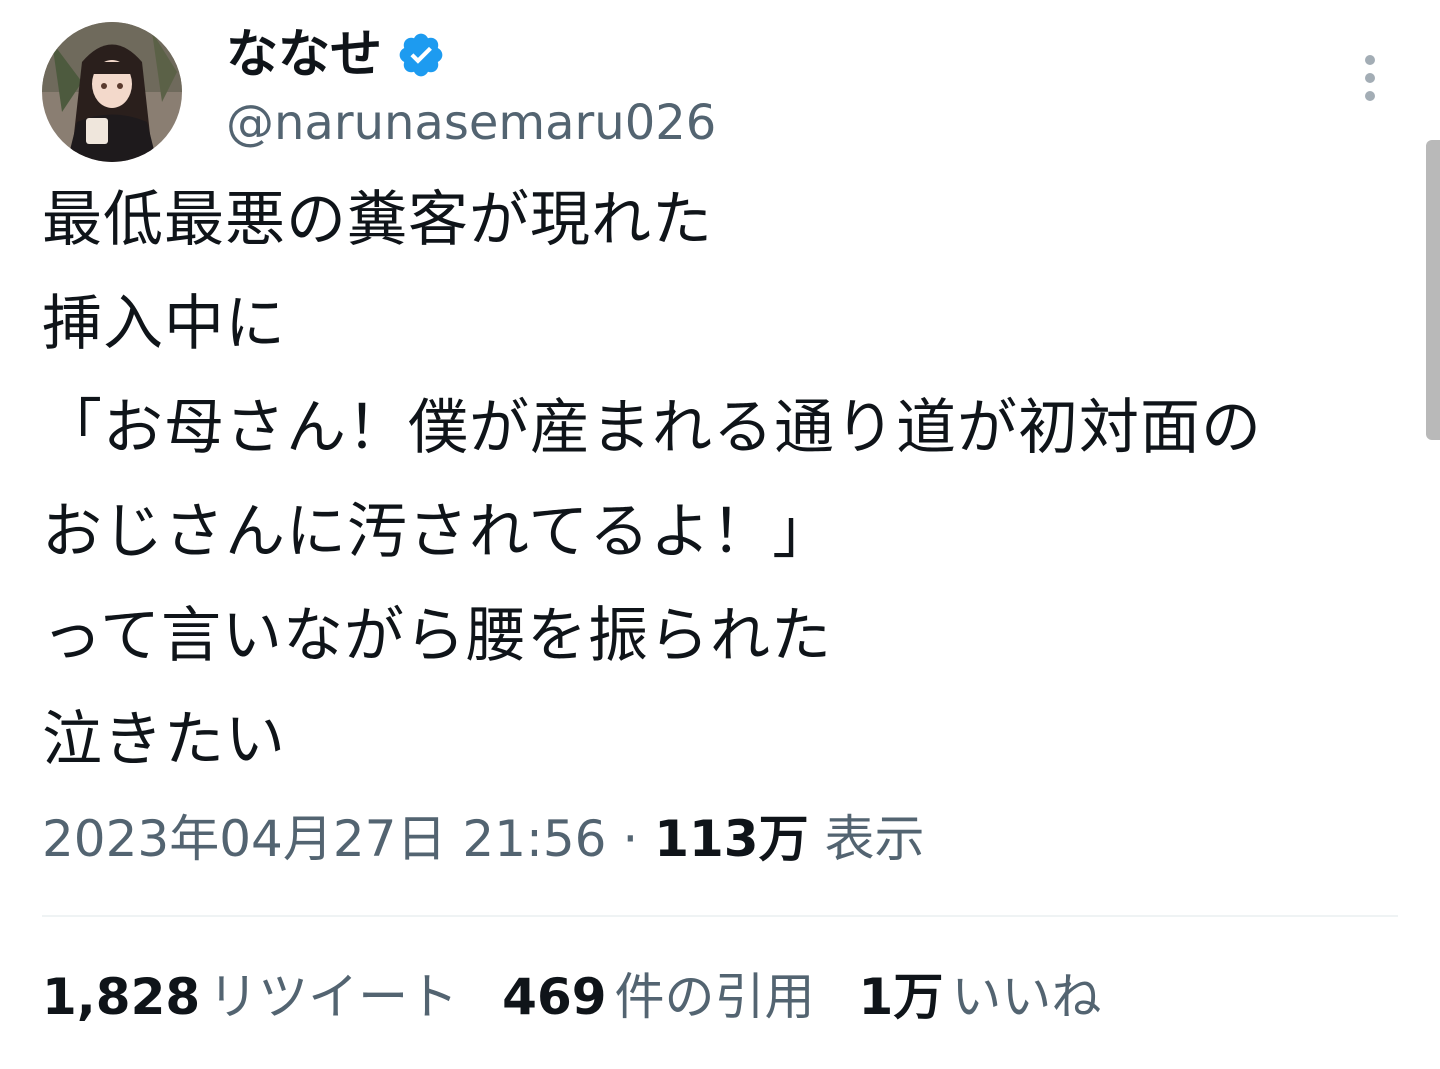 Image resolution: width=1440 pixels, height=1069 pixels. What do you see at coordinates (333, 997) in the screenshot?
I see `retweets-label: リツイート` at bounding box center [333, 997].